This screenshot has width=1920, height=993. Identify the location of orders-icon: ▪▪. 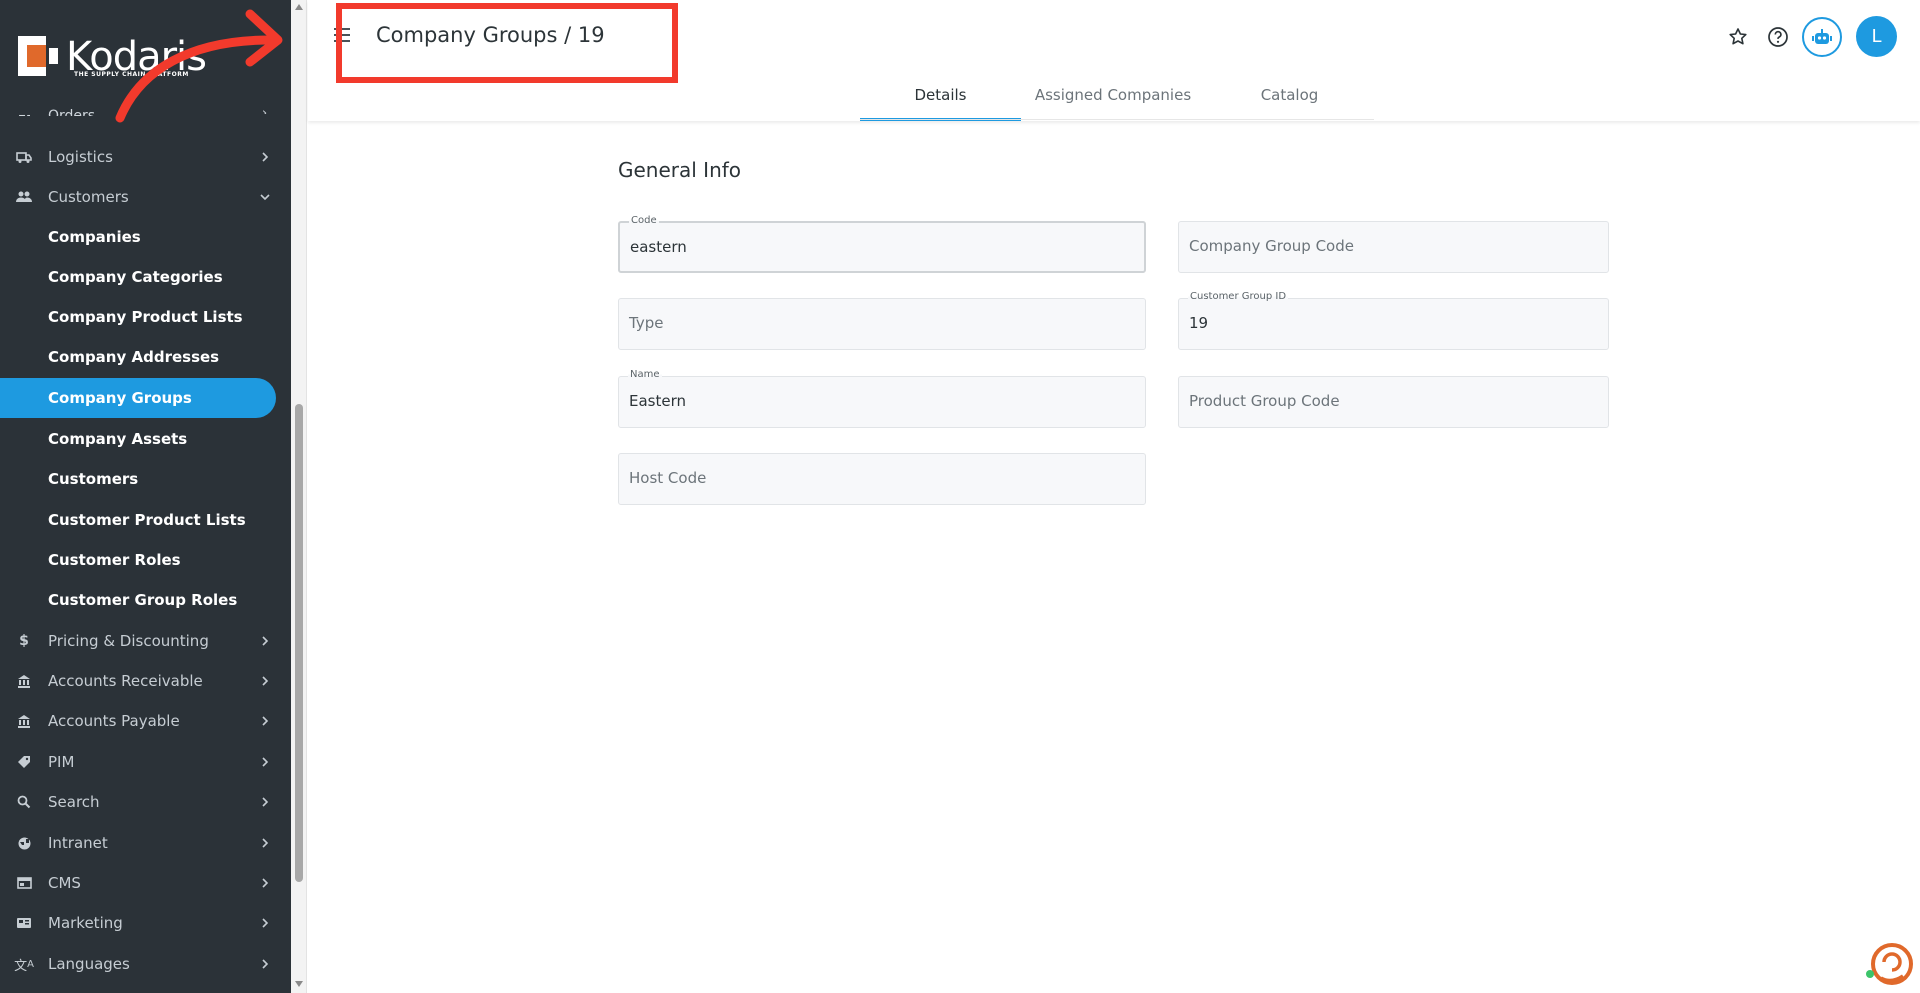
(24, 113).